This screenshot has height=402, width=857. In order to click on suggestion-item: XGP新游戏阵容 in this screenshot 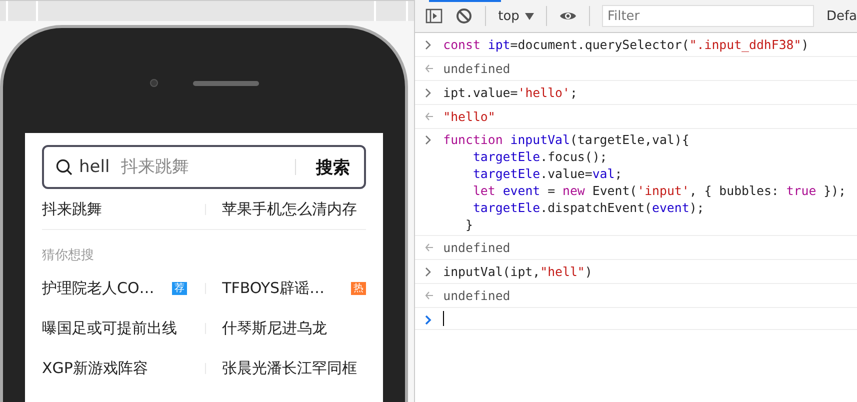, I will do `click(123, 368)`.